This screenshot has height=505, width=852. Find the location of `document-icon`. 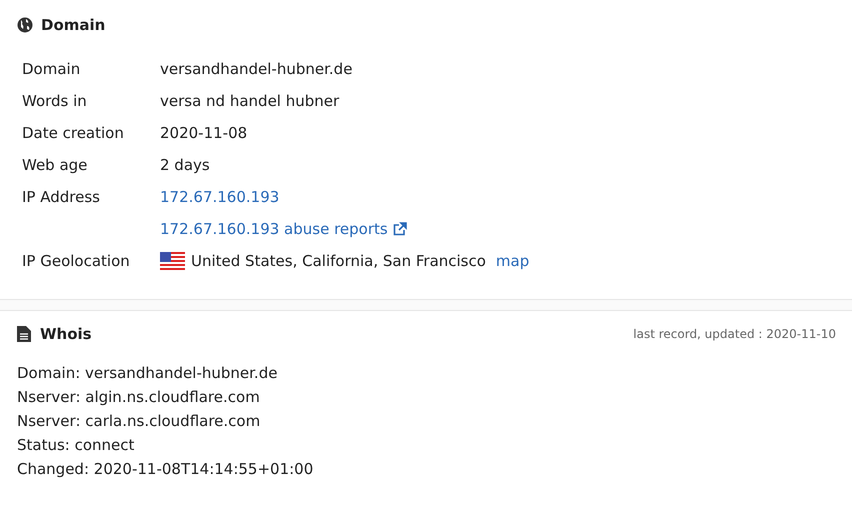

document-icon is located at coordinates (24, 334).